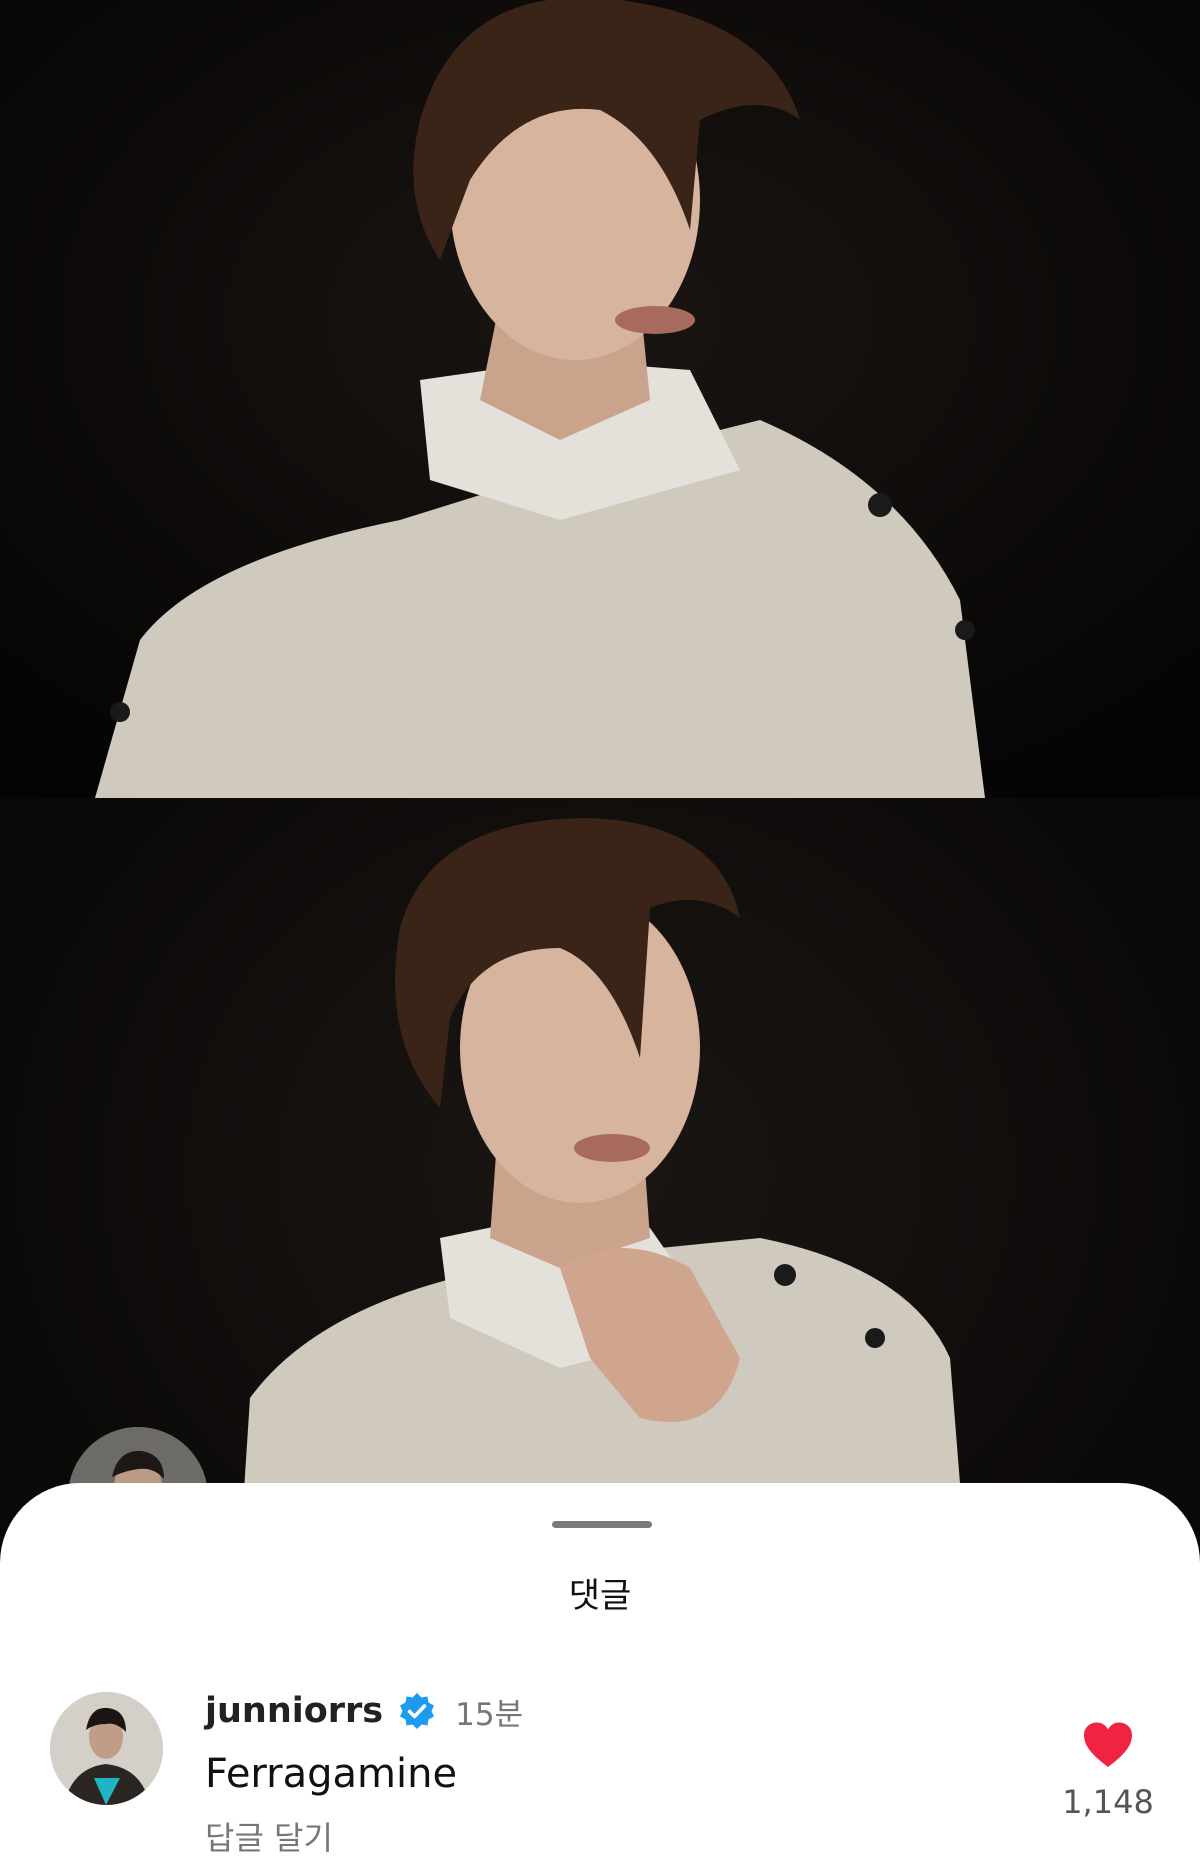  What do you see at coordinates (1108, 1802) in the screenshot?
I see `like-count: 1,148` at bounding box center [1108, 1802].